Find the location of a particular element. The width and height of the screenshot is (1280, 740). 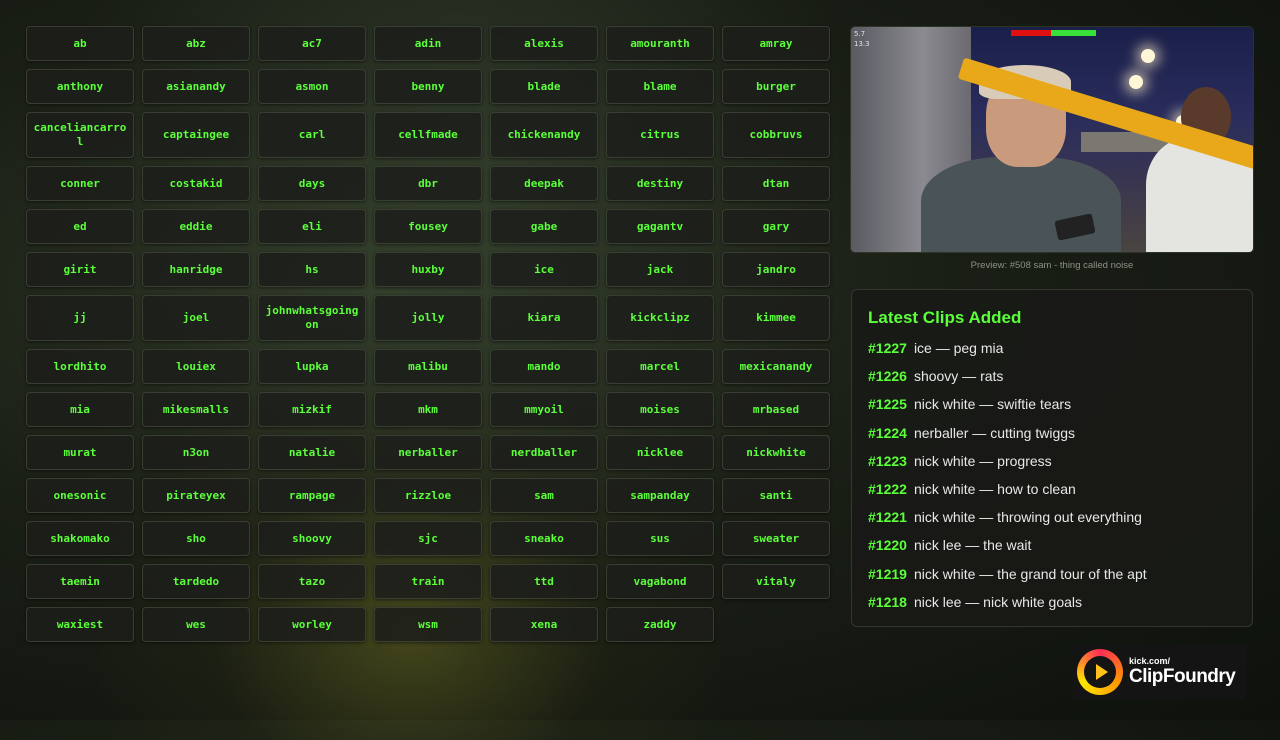

streamer-button-tardedo: tardedo is located at coordinates (196, 581).